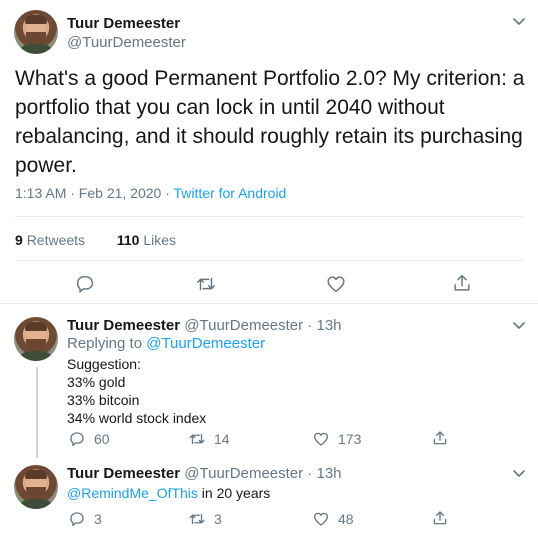 The height and width of the screenshot is (534, 538). Describe the element at coordinates (37, 412) in the screenshot. I see `thread-connector` at that location.